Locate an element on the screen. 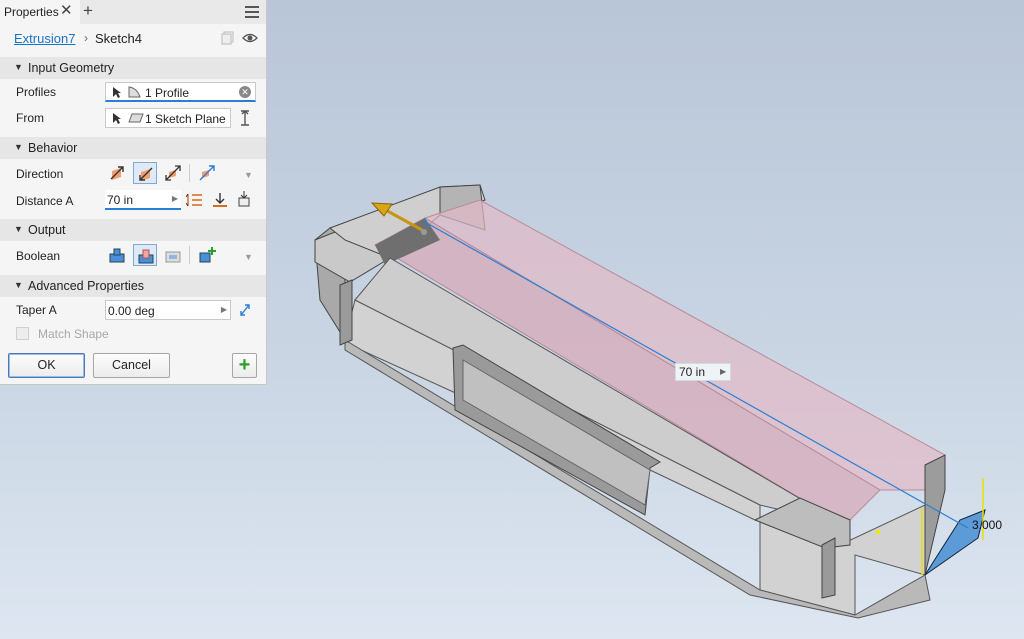 Image resolution: width=1024 pixels, height=639 pixels. clear-selection-icon: ✕ is located at coordinates (245, 92).